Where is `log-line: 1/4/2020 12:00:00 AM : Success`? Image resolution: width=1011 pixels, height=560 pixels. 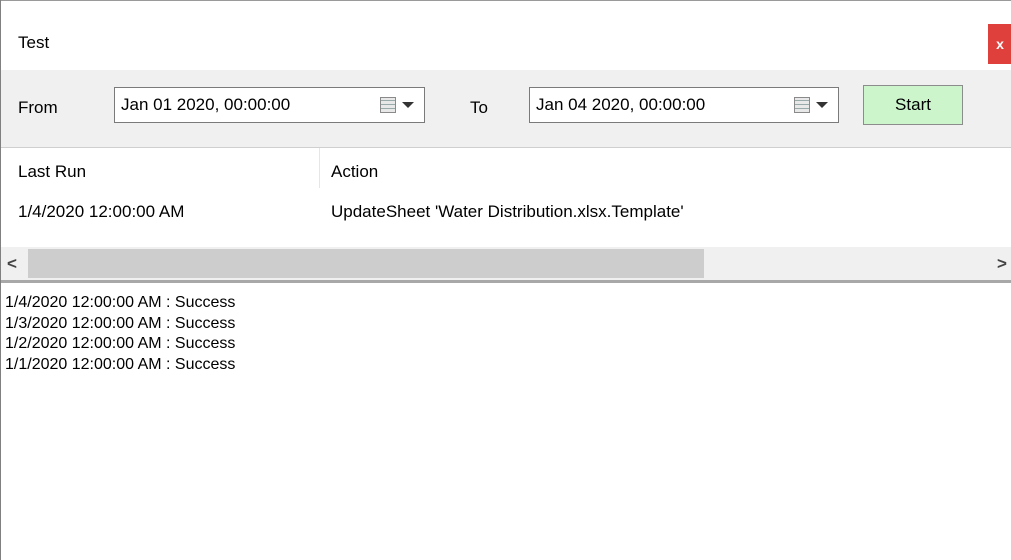
log-line: 1/4/2020 12:00:00 AM : Success is located at coordinates (120, 302).